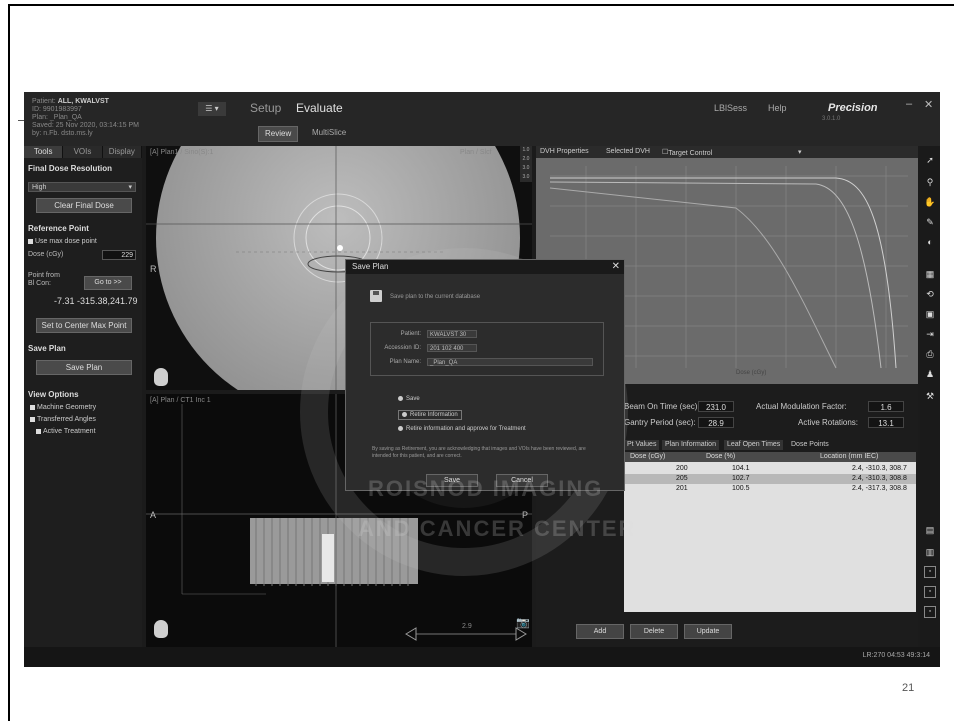  What do you see at coordinates (108, 283) in the screenshot?
I see `goto-button: Go to >>` at bounding box center [108, 283].